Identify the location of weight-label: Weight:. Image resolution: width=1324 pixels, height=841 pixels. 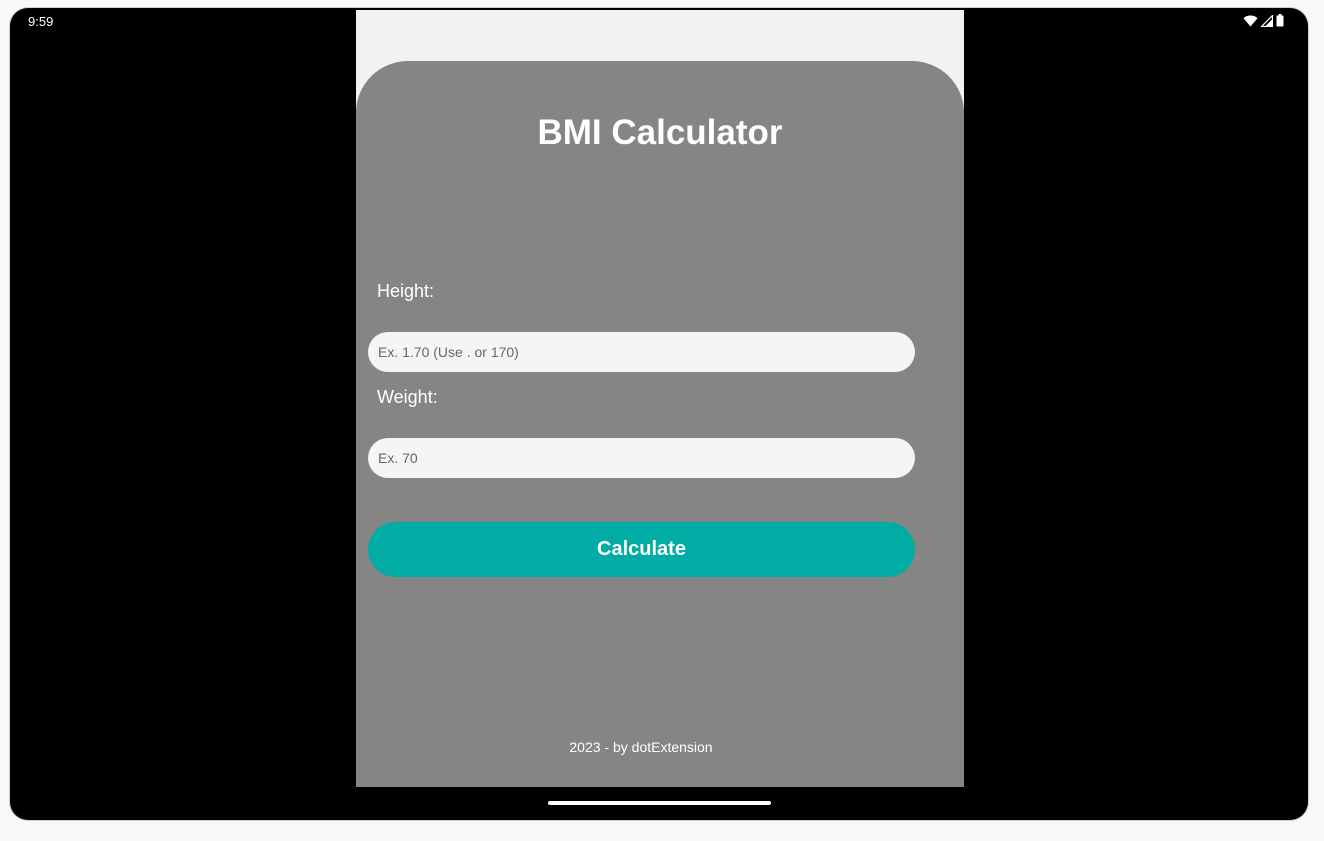
(407, 397).